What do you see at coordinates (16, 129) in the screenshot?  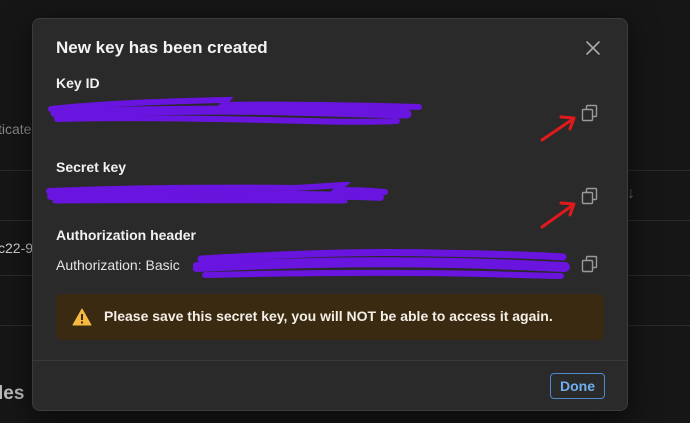 I see `background-text-fragment: ticate` at bounding box center [16, 129].